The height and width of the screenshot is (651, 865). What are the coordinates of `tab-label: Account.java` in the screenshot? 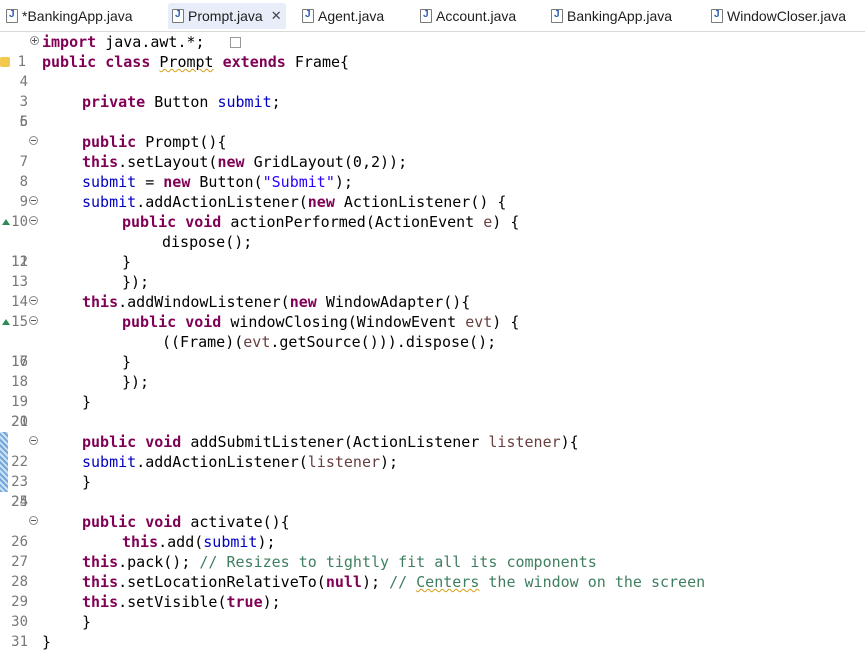 It's located at (476, 16).